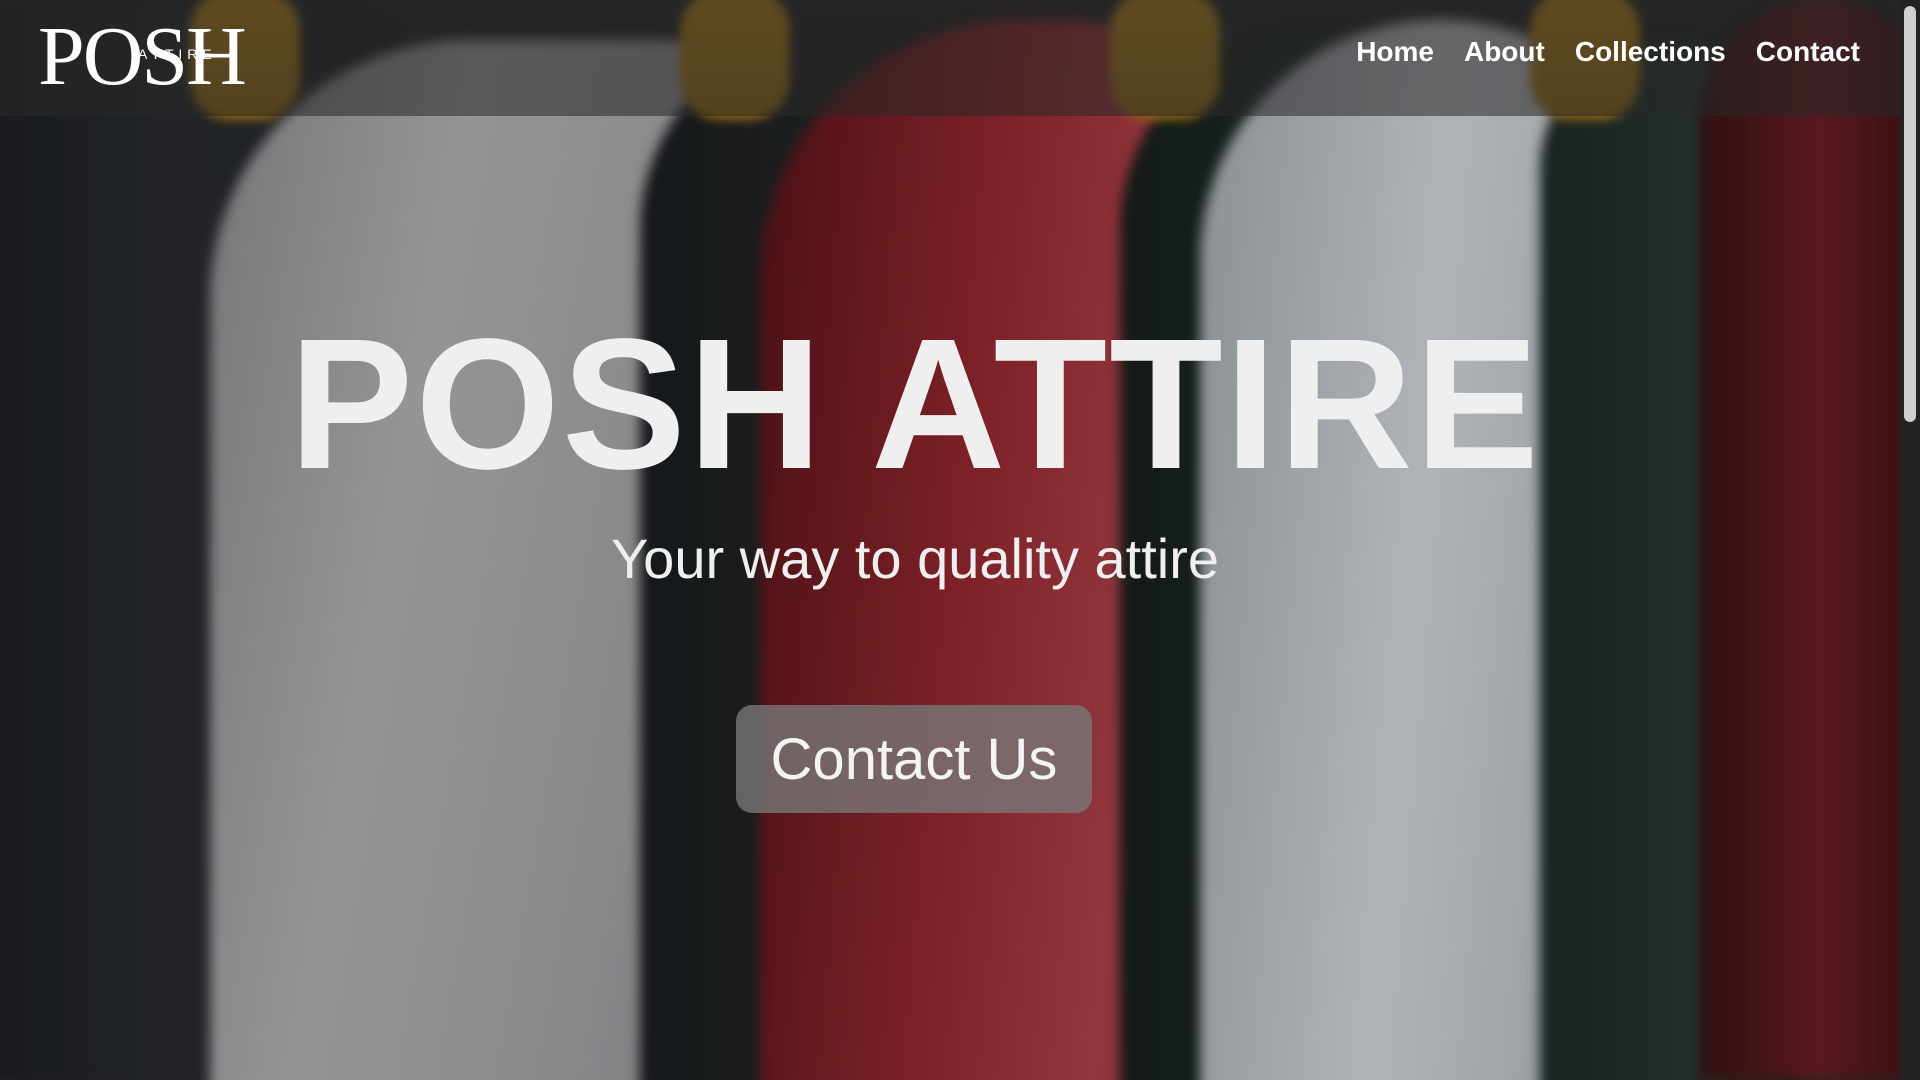  I want to click on logo-subtitle: ATTIRE, so click(177, 54).